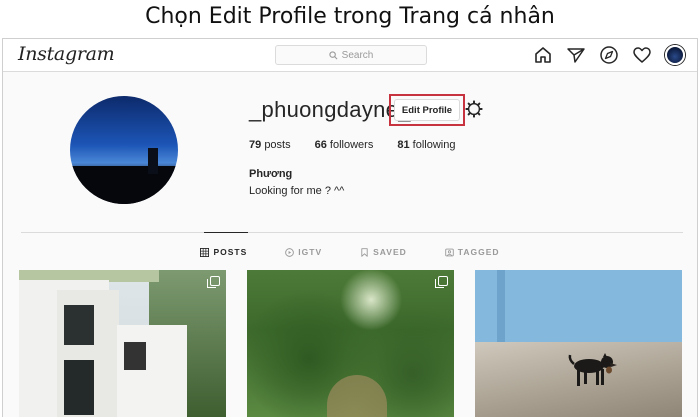  What do you see at coordinates (474, 109) in the screenshot?
I see `settings-gear-icon` at bounding box center [474, 109].